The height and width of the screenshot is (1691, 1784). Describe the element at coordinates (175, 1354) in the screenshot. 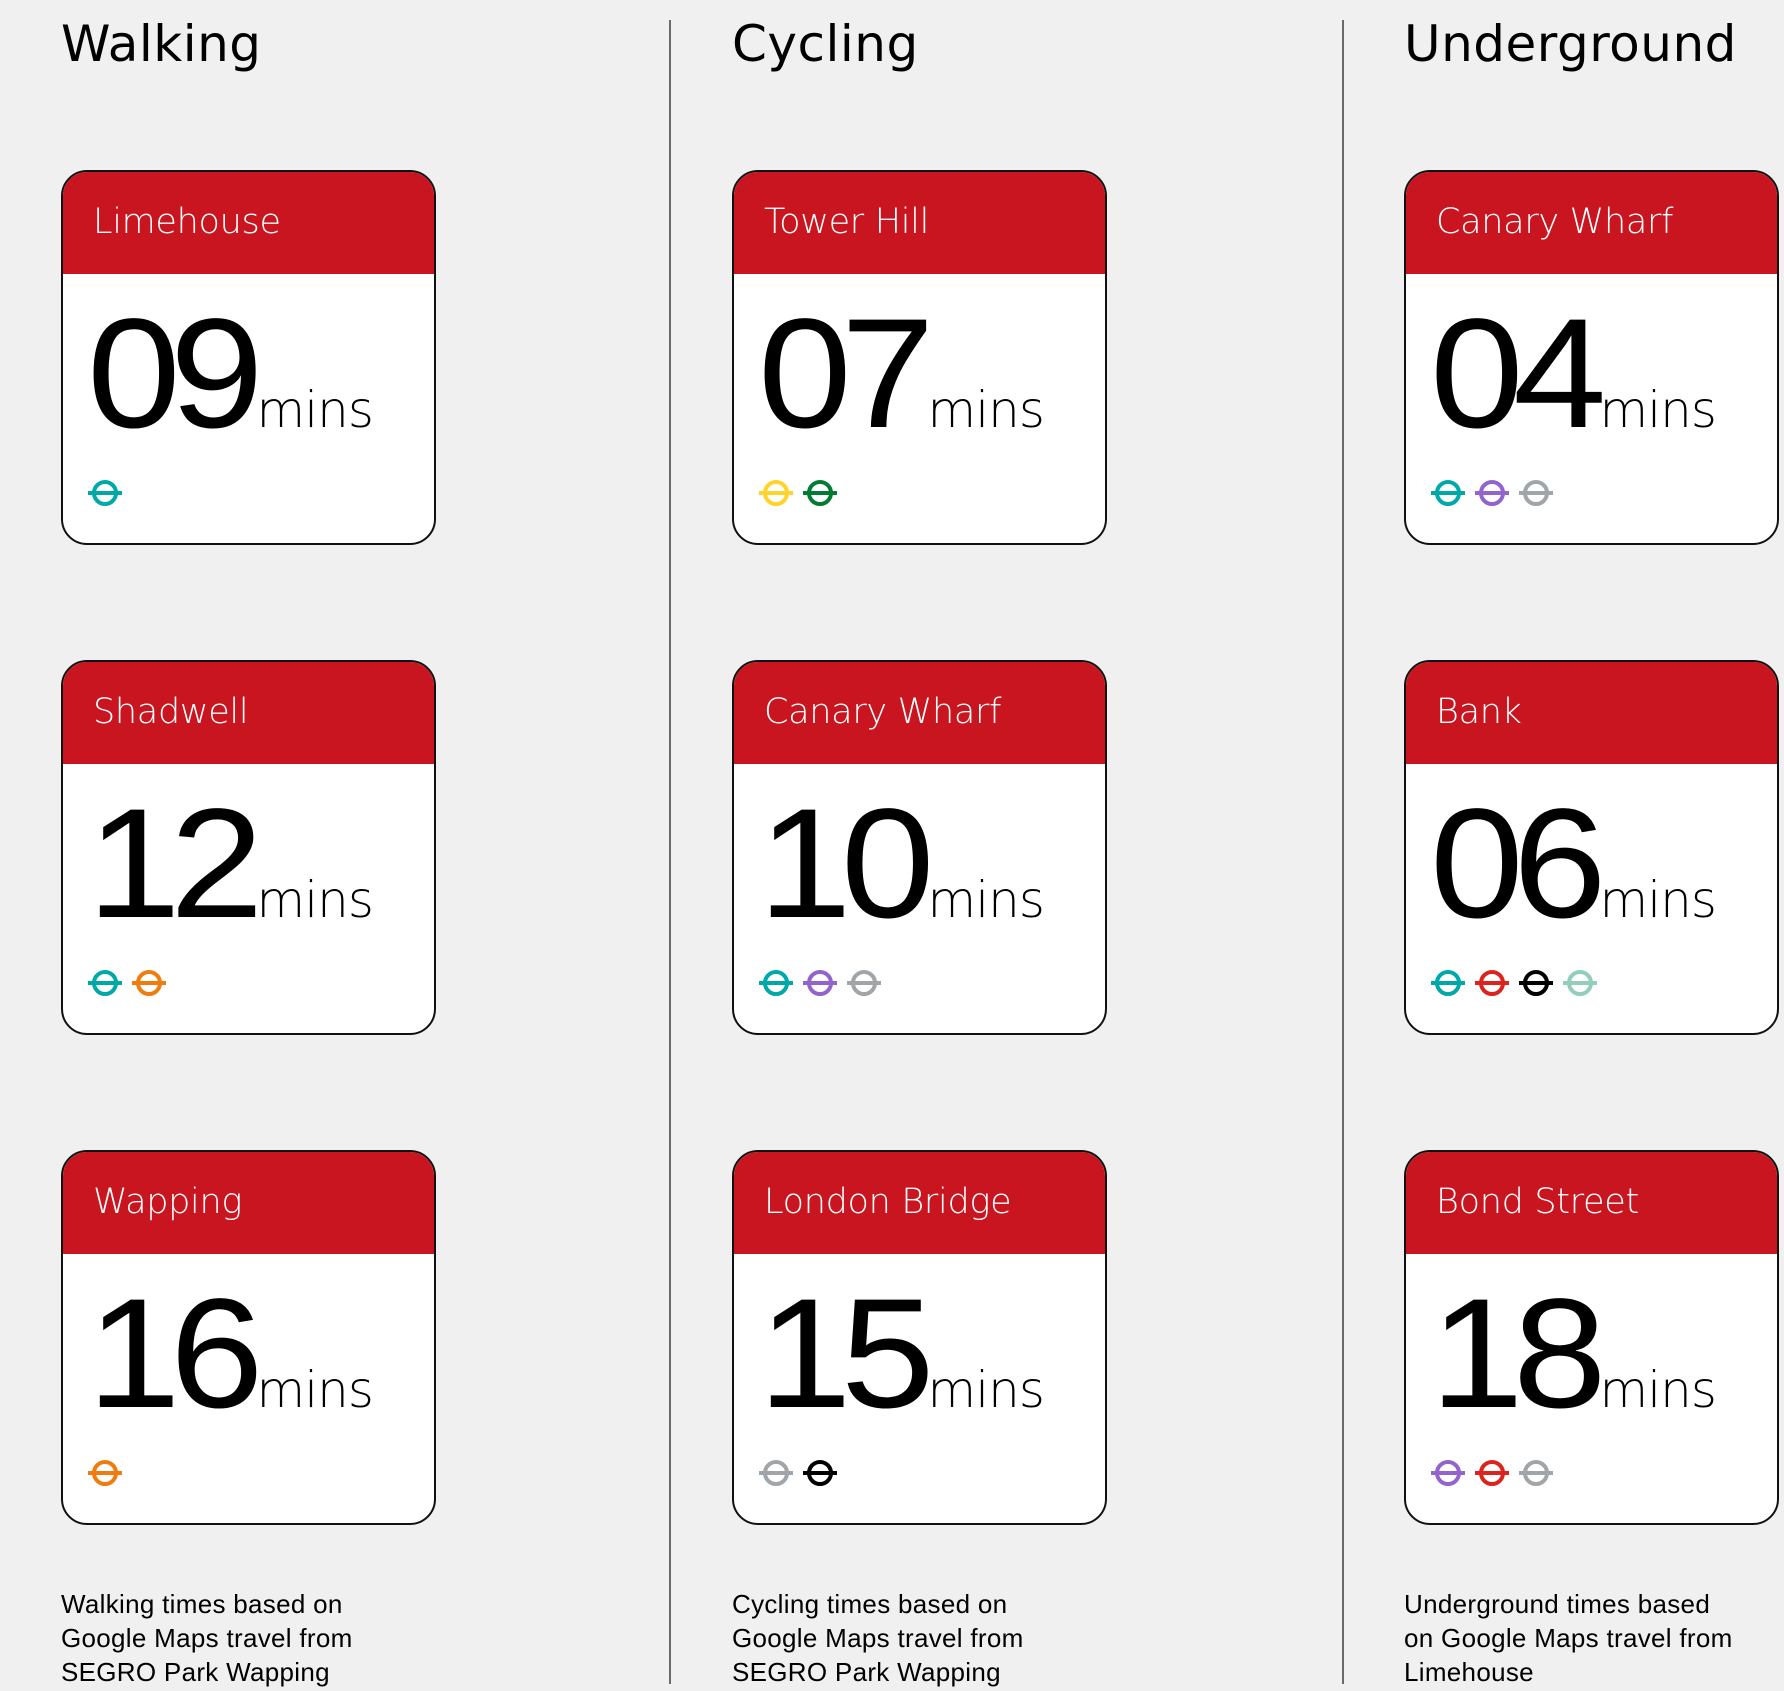

I see `minutes-value: 16` at that location.